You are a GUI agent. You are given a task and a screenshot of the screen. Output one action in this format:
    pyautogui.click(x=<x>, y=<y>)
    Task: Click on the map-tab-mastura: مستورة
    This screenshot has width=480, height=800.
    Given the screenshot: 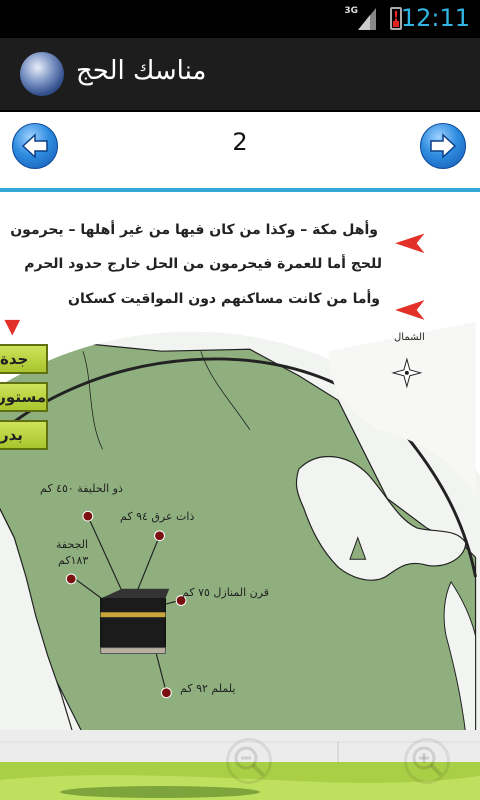 What is the action you would take?
    pyautogui.click(x=24, y=397)
    